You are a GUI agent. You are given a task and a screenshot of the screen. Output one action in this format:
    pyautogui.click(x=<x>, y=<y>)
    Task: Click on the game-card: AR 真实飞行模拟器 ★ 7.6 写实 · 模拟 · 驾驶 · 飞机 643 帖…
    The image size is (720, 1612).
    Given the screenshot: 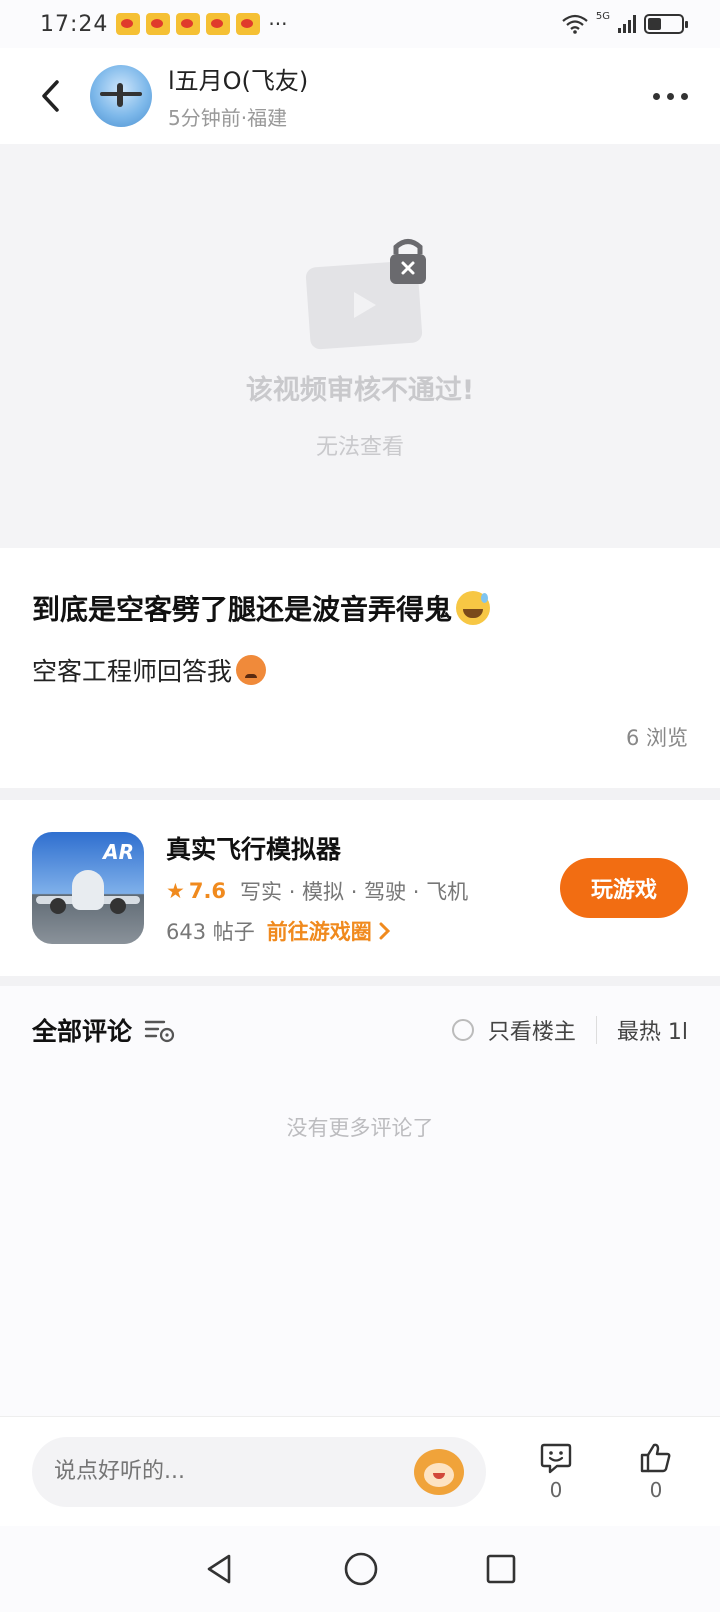 What is the action you would take?
    pyautogui.click(x=360, y=888)
    